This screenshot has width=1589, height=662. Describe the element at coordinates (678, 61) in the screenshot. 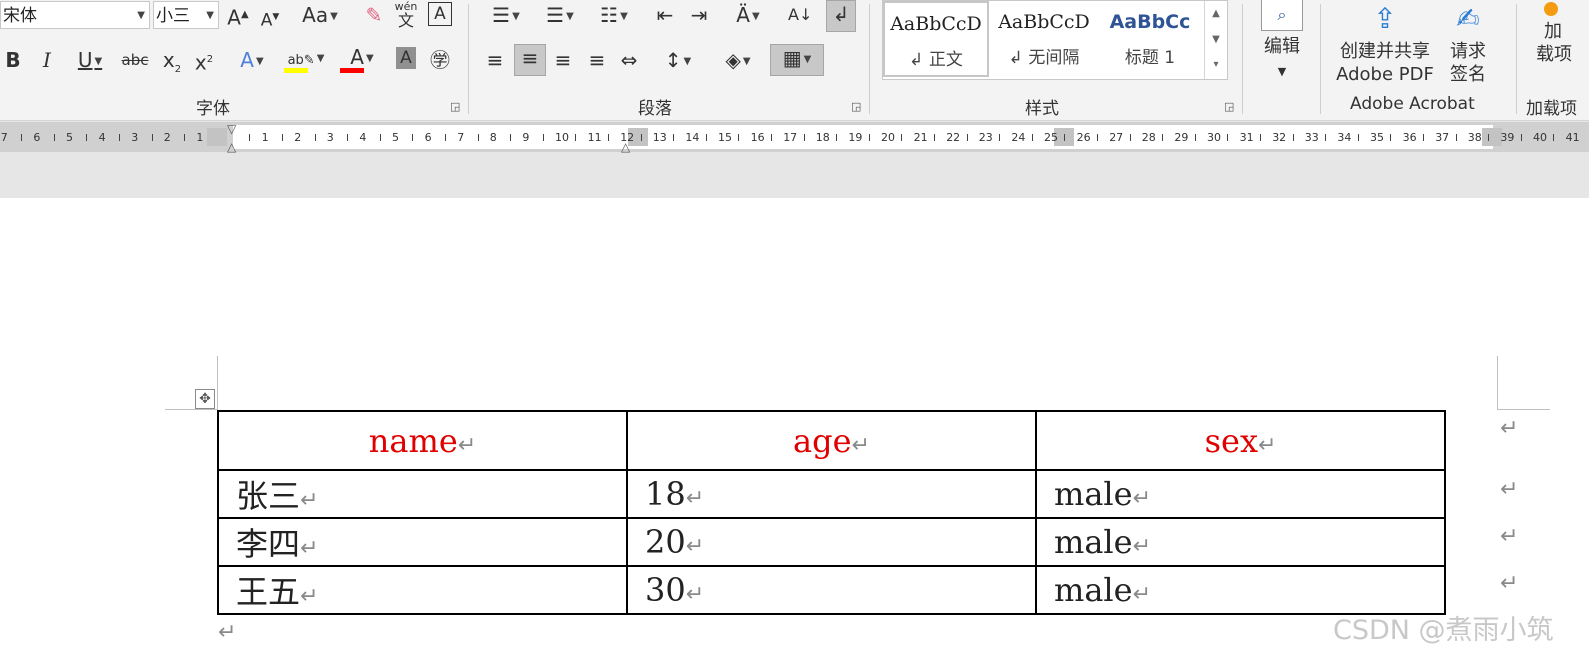

I see `line-spacing-button: ↕ ▼` at that location.